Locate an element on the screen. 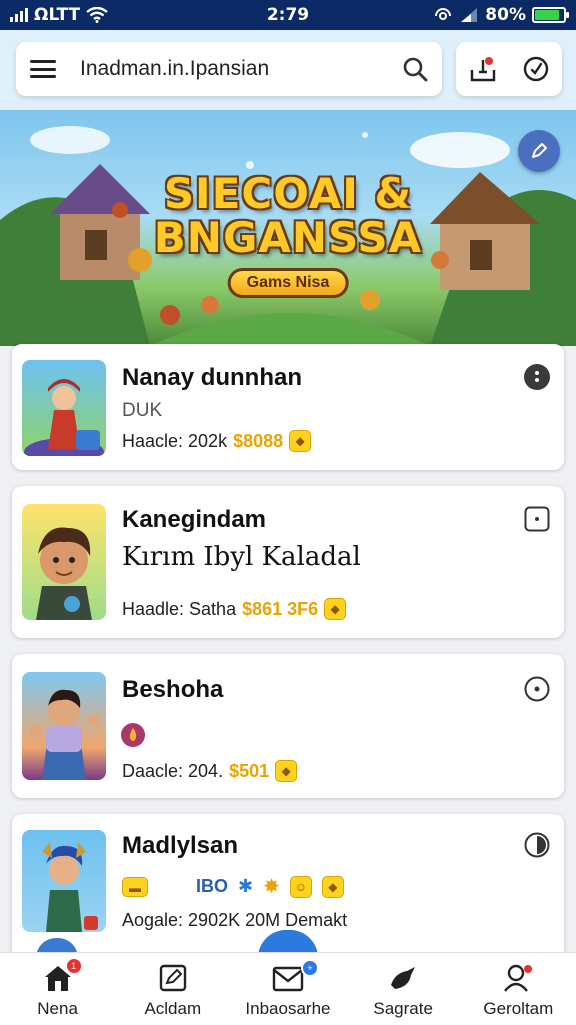 The height and width of the screenshot is (1025, 576). game-price: $8088 is located at coordinates (258, 440).